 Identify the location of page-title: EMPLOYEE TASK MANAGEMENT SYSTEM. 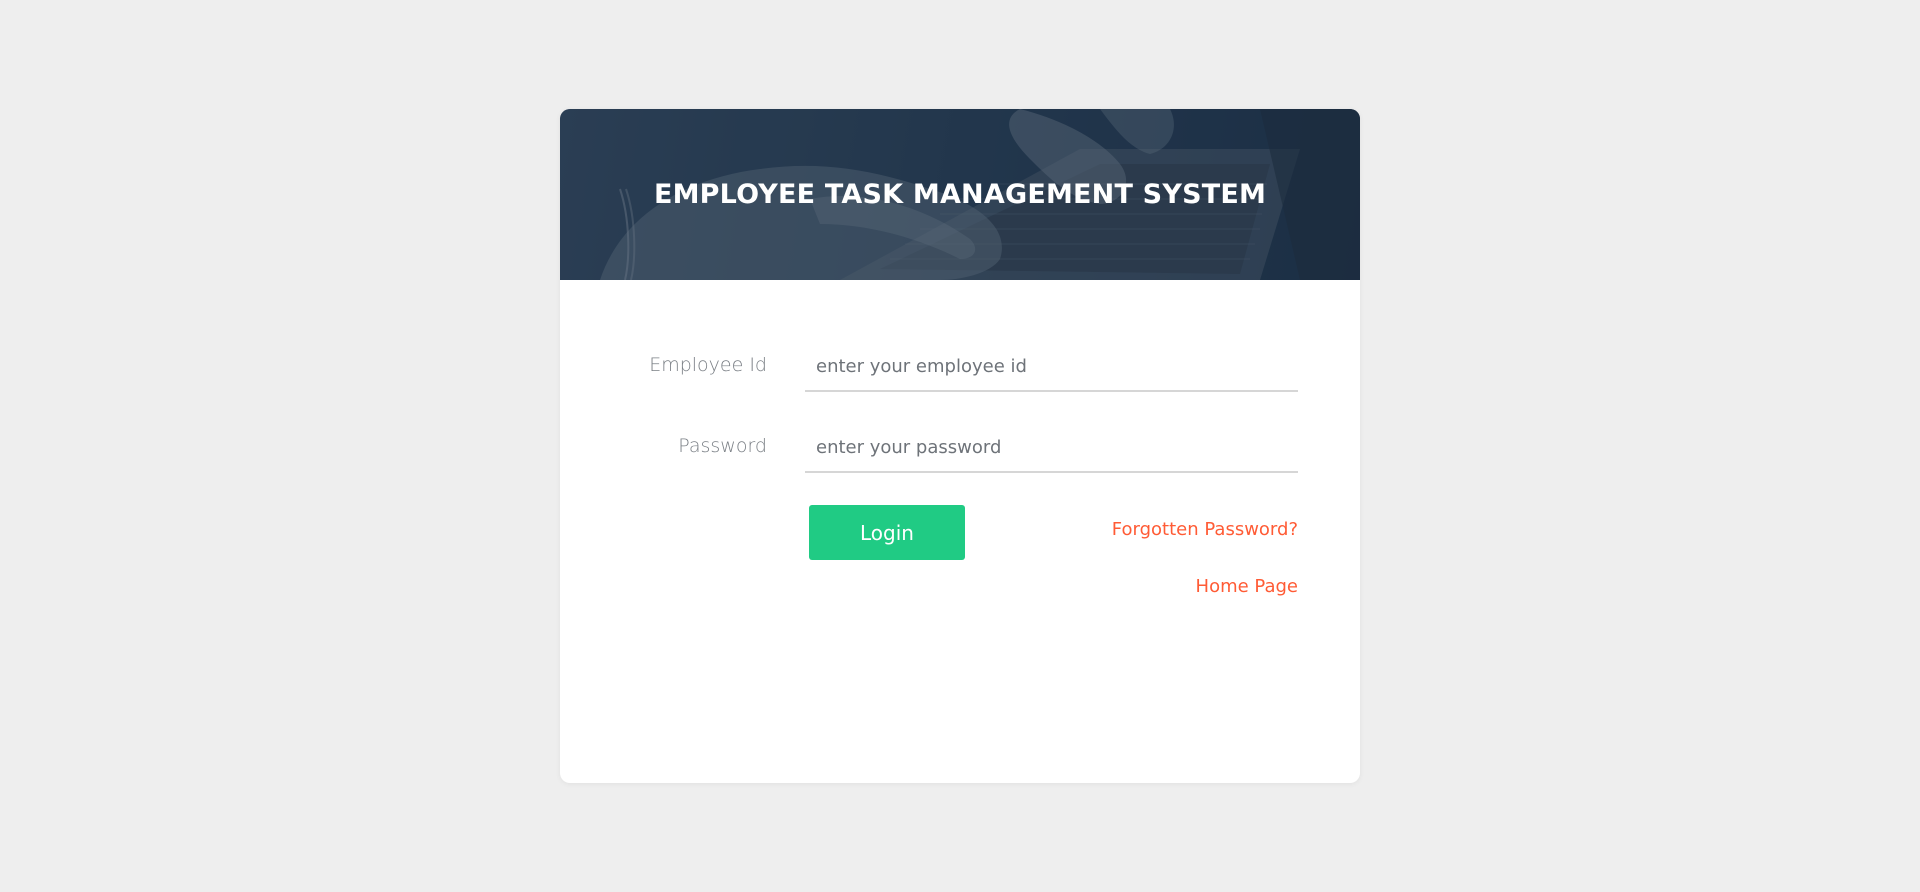
(960, 194).